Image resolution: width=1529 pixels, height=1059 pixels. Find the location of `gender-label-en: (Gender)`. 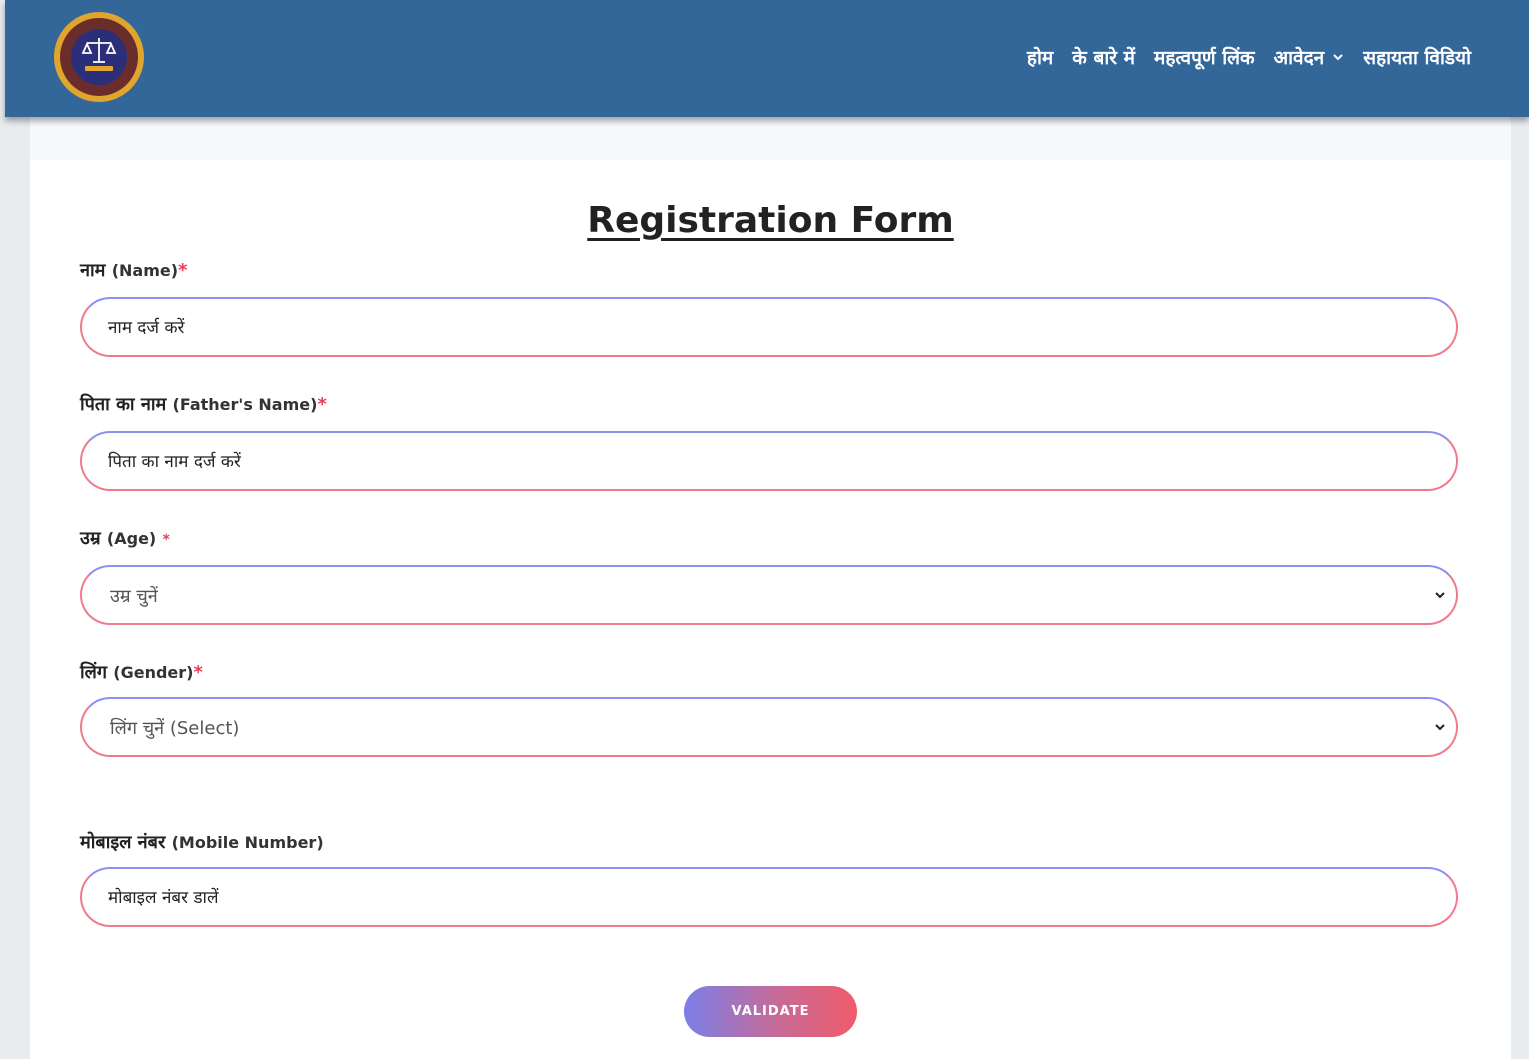

gender-label-en: (Gender) is located at coordinates (153, 672).